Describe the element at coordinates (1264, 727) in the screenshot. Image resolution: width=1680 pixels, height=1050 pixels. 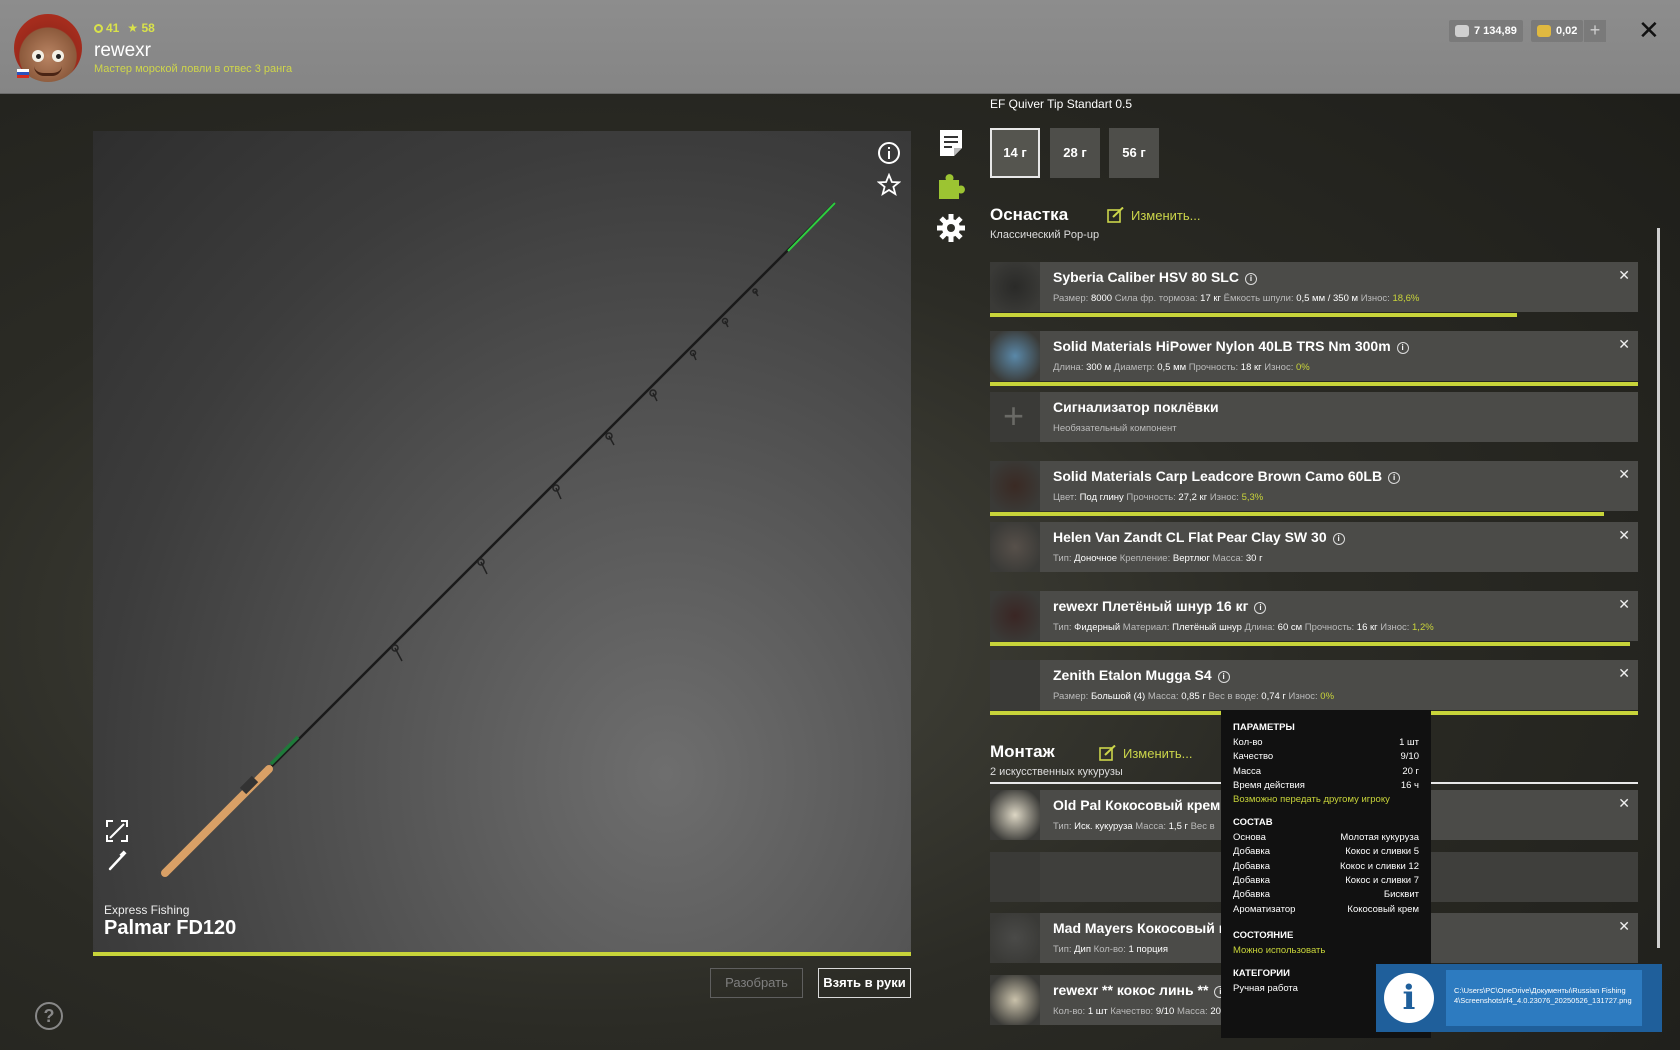
I see `tooltip-params-title: ПАРАМЕТРЫ` at that location.